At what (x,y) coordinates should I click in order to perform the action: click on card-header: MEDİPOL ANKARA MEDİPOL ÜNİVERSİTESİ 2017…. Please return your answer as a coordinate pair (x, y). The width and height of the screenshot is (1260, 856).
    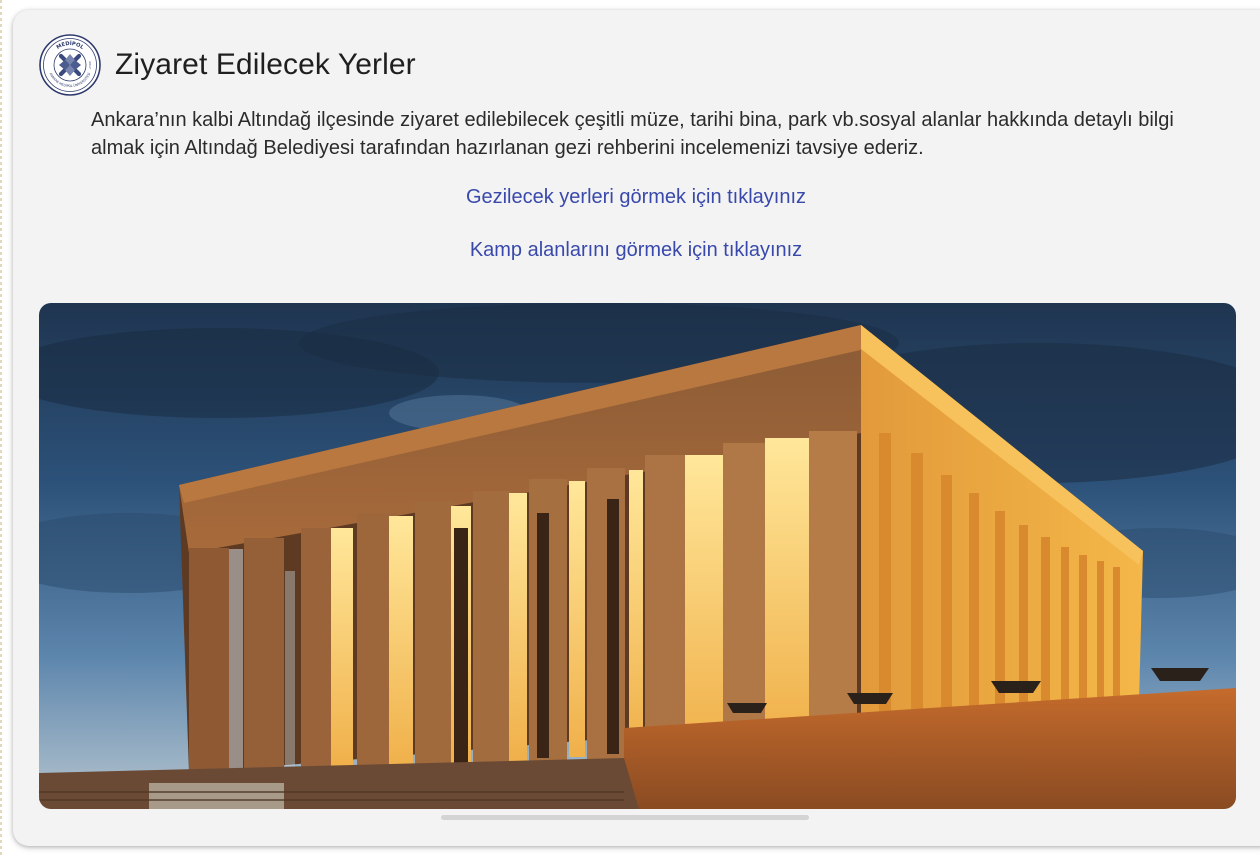
    Looking at the image, I should click on (227, 65).